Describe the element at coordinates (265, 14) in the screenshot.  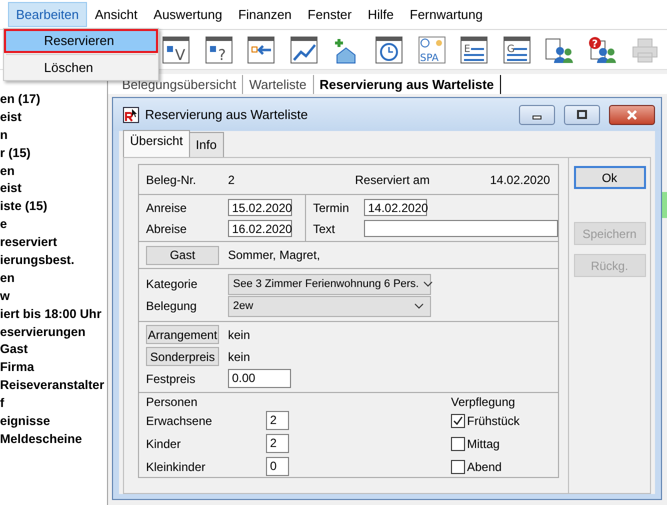
I see `menu-item: Finanzen` at that location.